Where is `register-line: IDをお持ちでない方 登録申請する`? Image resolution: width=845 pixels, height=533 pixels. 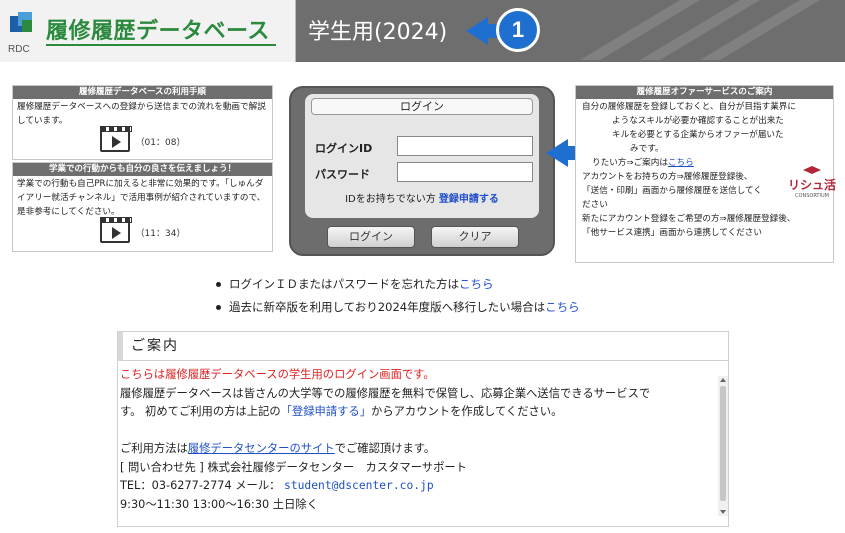
register-line: IDをお持ちでない方 登録申請する is located at coordinates (422, 197).